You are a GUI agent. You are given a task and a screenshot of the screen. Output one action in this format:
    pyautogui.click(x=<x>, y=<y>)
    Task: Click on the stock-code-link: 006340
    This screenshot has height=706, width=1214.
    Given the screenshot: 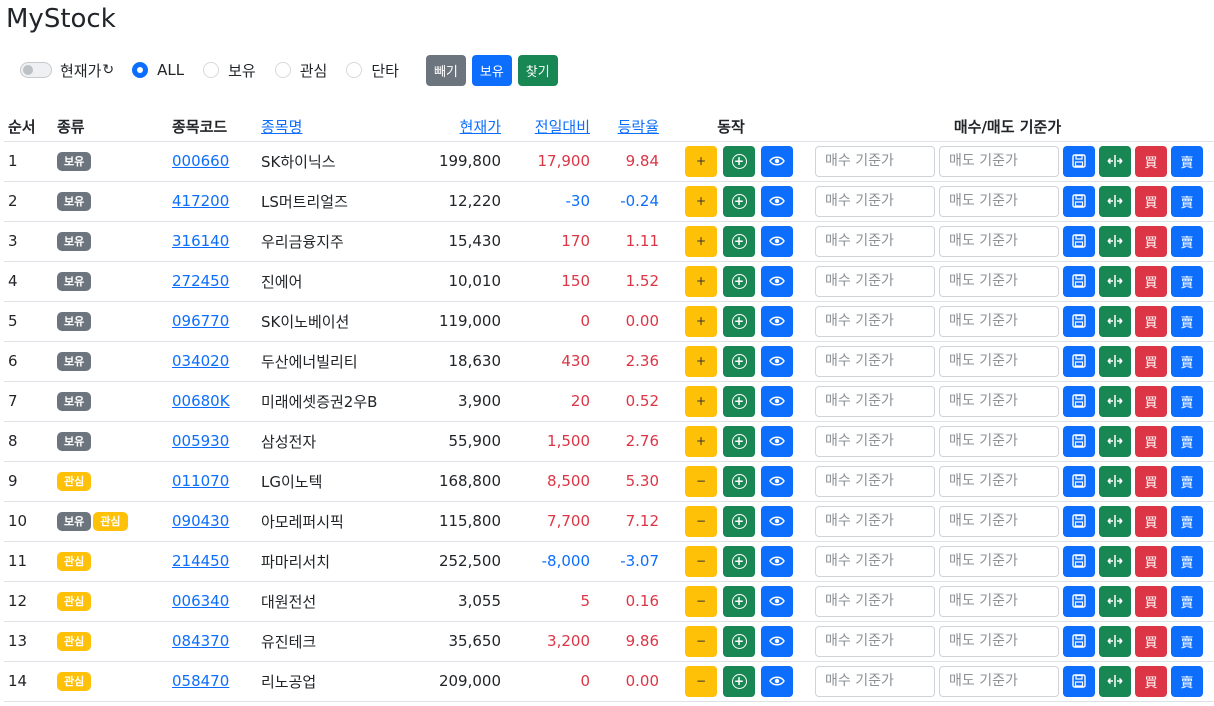 What is the action you would take?
    pyautogui.click(x=200, y=601)
    